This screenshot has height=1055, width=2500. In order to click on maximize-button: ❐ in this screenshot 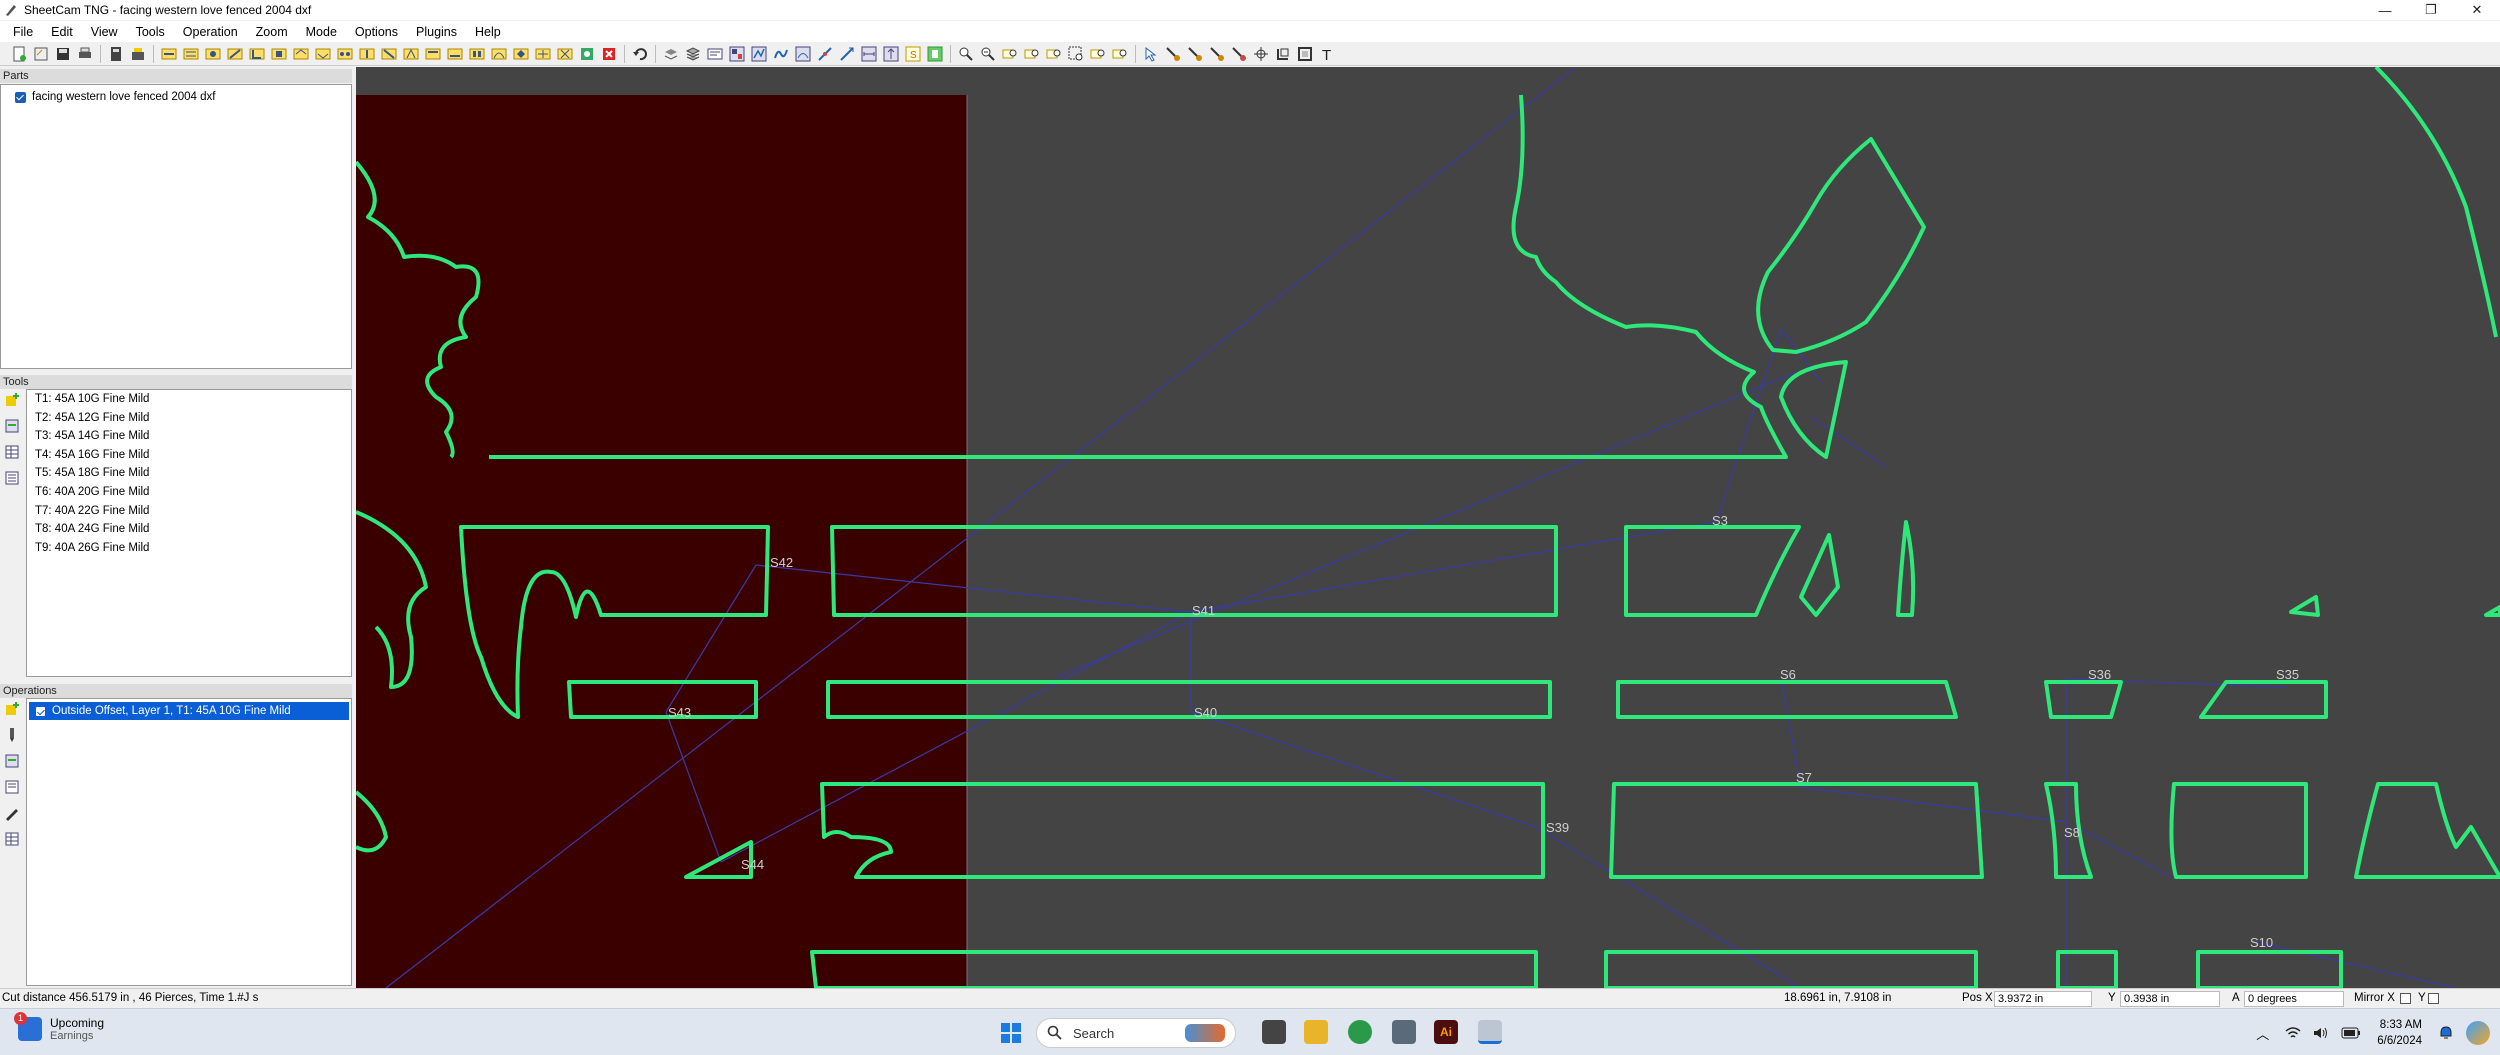, I will do `click(2431, 10)`.